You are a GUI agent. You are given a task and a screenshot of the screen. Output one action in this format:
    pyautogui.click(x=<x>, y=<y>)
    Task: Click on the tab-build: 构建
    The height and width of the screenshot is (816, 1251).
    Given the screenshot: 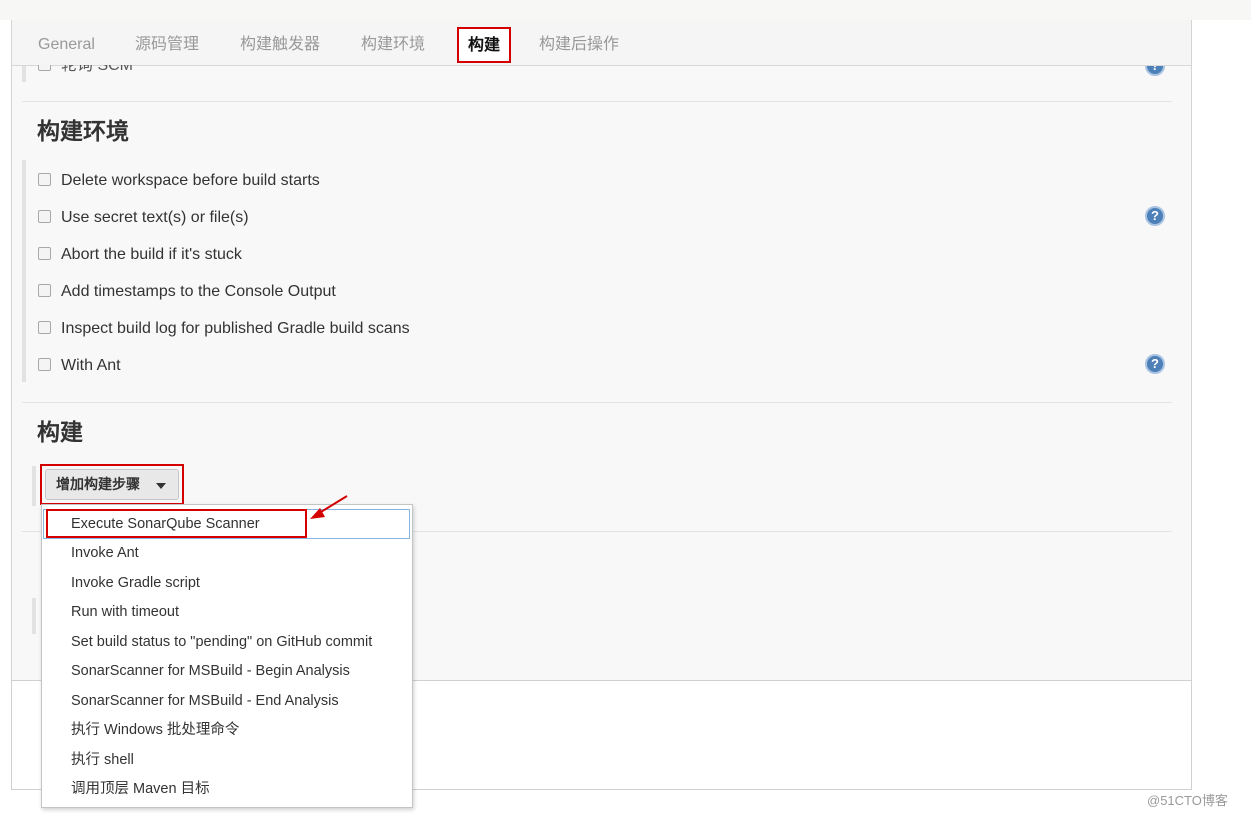 What is the action you would take?
    pyautogui.click(x=484, y=45)
    